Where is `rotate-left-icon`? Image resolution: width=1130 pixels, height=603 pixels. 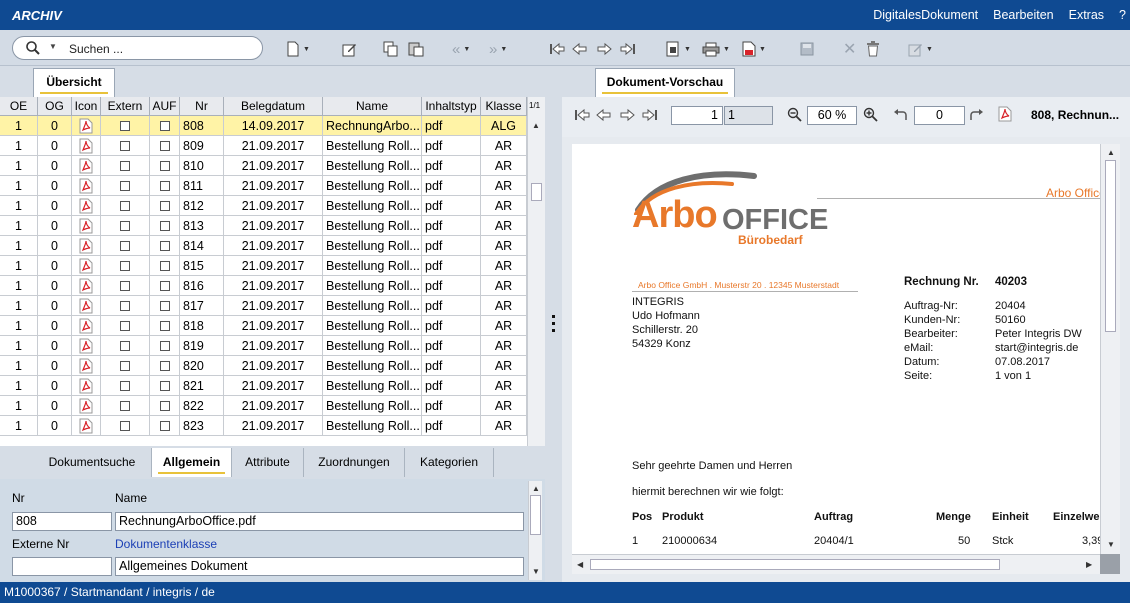 rotate-left-icon is located at coordinates (900, 115).